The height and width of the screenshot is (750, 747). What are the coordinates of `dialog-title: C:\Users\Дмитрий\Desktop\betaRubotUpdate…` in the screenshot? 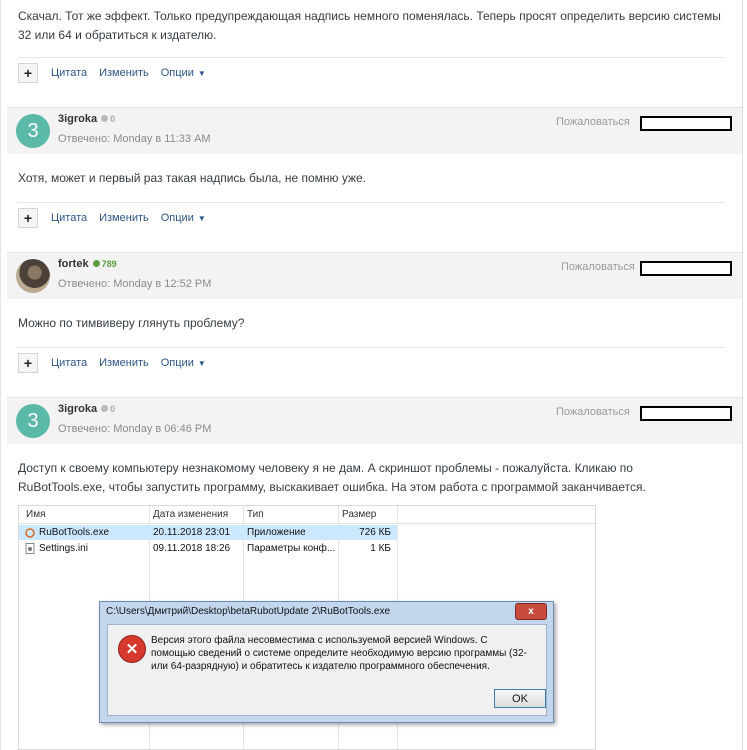 It's located at (248, 611).